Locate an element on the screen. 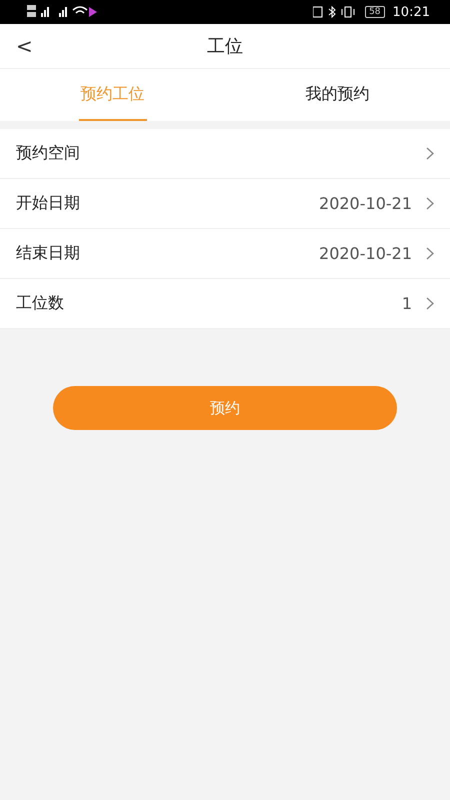 The width and height of the screenshot is (450, 800). nfc-bluetooth-vibrate-icon is located at coordinates (335, 12).